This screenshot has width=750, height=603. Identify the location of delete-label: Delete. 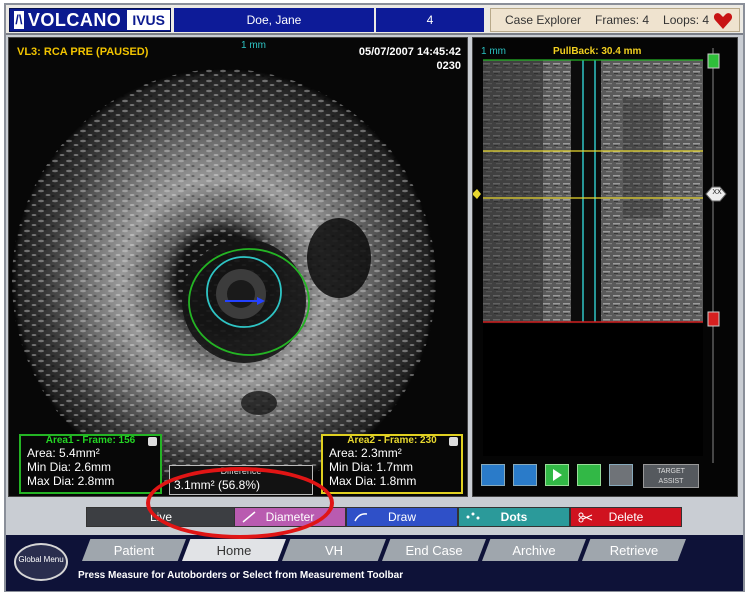
(626, 517).